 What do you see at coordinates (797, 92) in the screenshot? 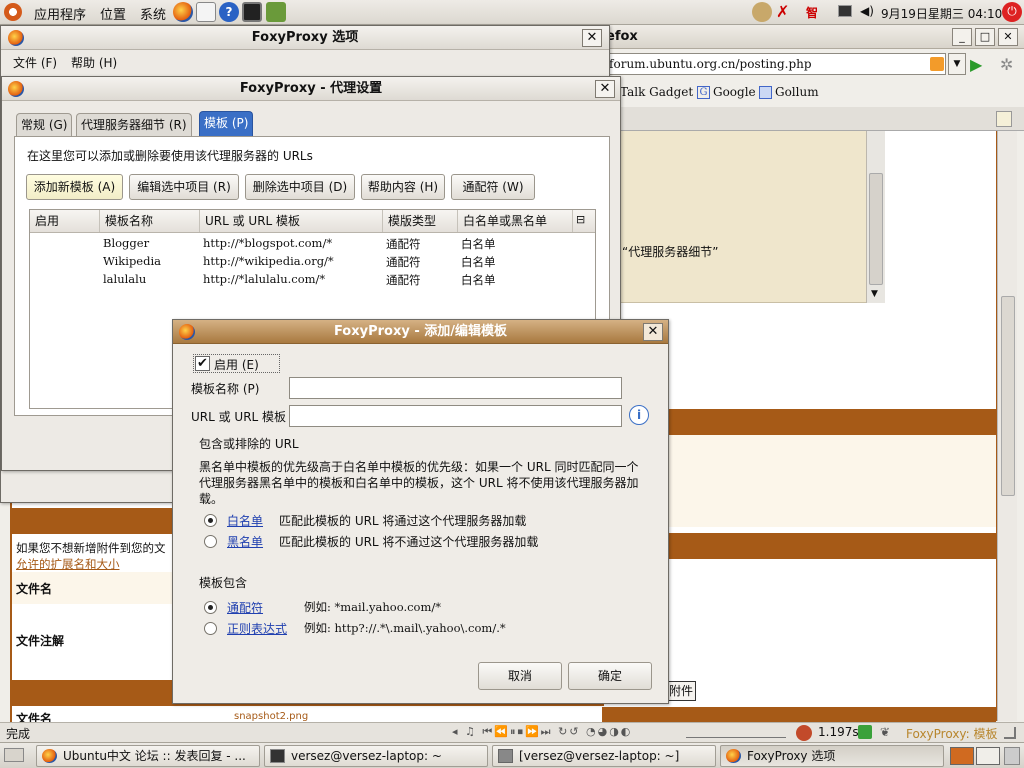
I see `bookmark-gollum: Gollum` at bounding box center [797, 92].